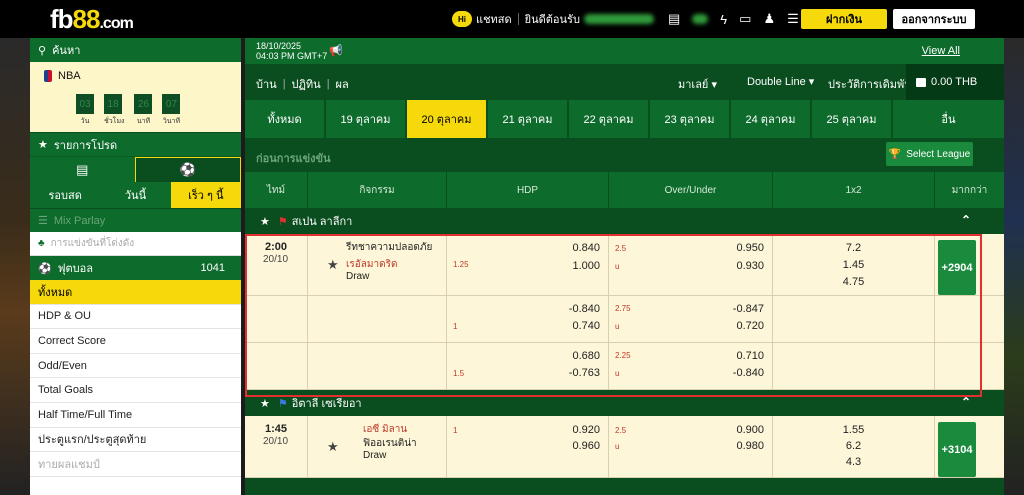  Describe the element at coordinates (135, 50) in the screenshot. I see `search-header: ⚲ ค้นหา` at that location.